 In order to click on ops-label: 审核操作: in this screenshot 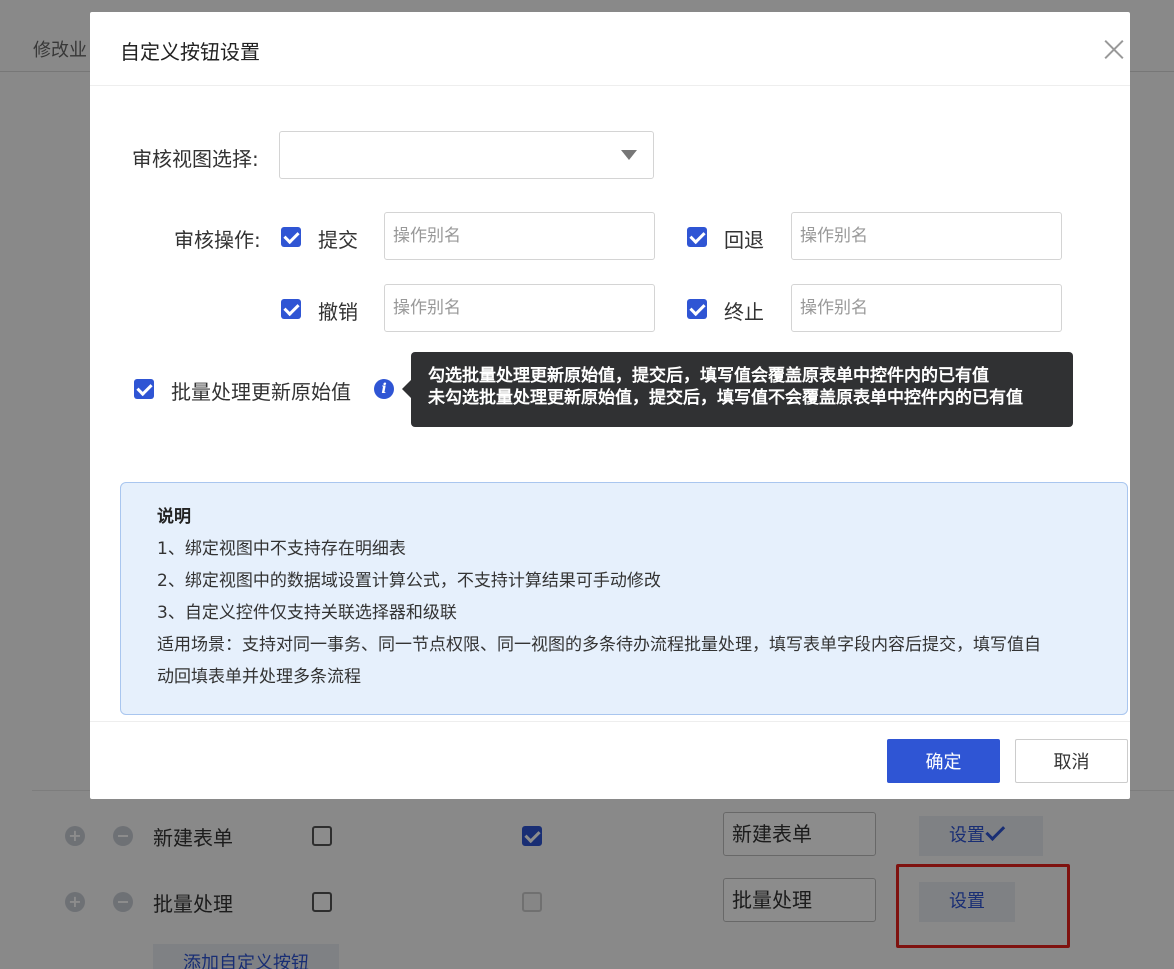, I will do `click(217, 240)`.